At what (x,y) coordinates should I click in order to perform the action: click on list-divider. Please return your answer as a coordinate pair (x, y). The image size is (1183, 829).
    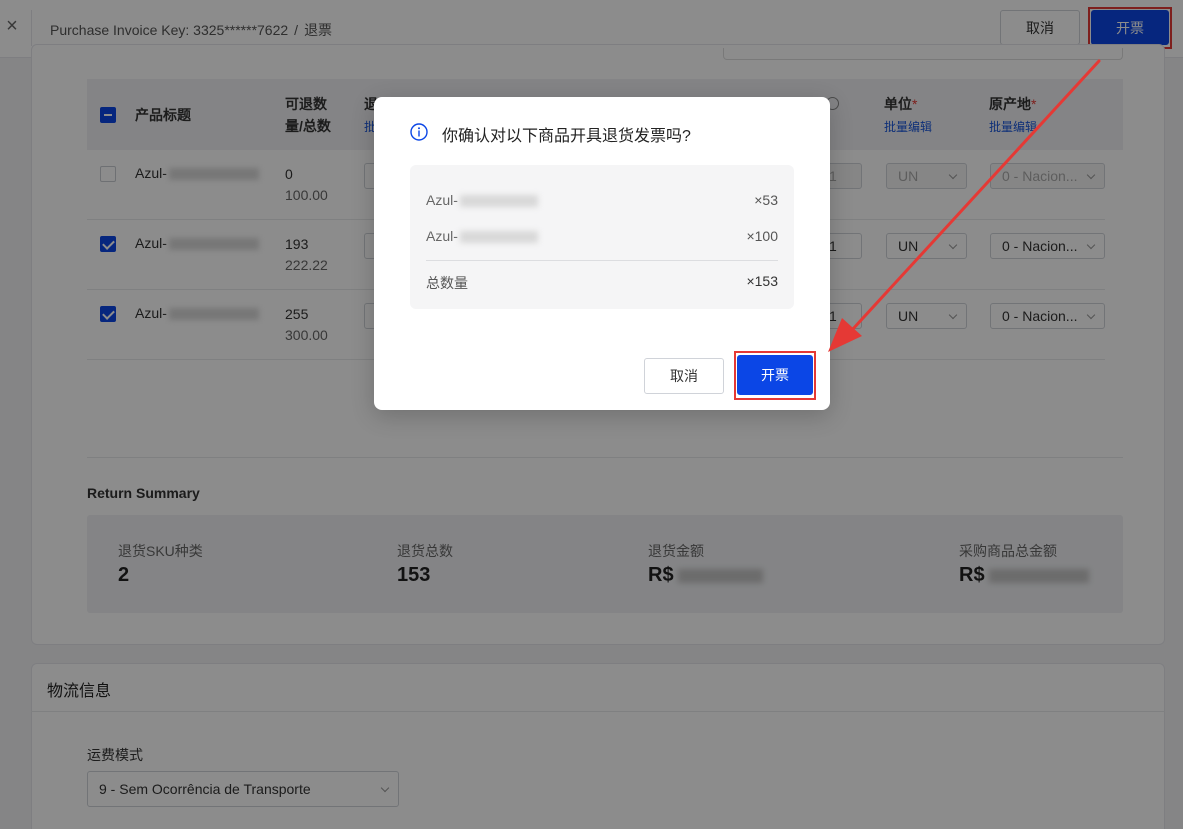
    Looking at the image, I should click on (602, 260).